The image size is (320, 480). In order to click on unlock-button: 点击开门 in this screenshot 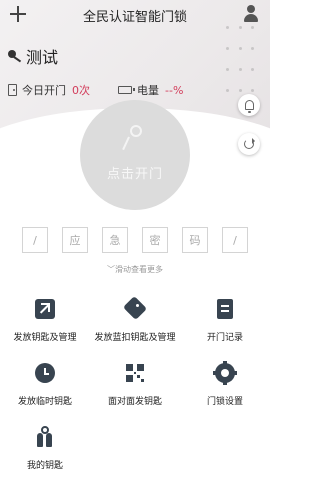, I will do `click(135, 155)`.